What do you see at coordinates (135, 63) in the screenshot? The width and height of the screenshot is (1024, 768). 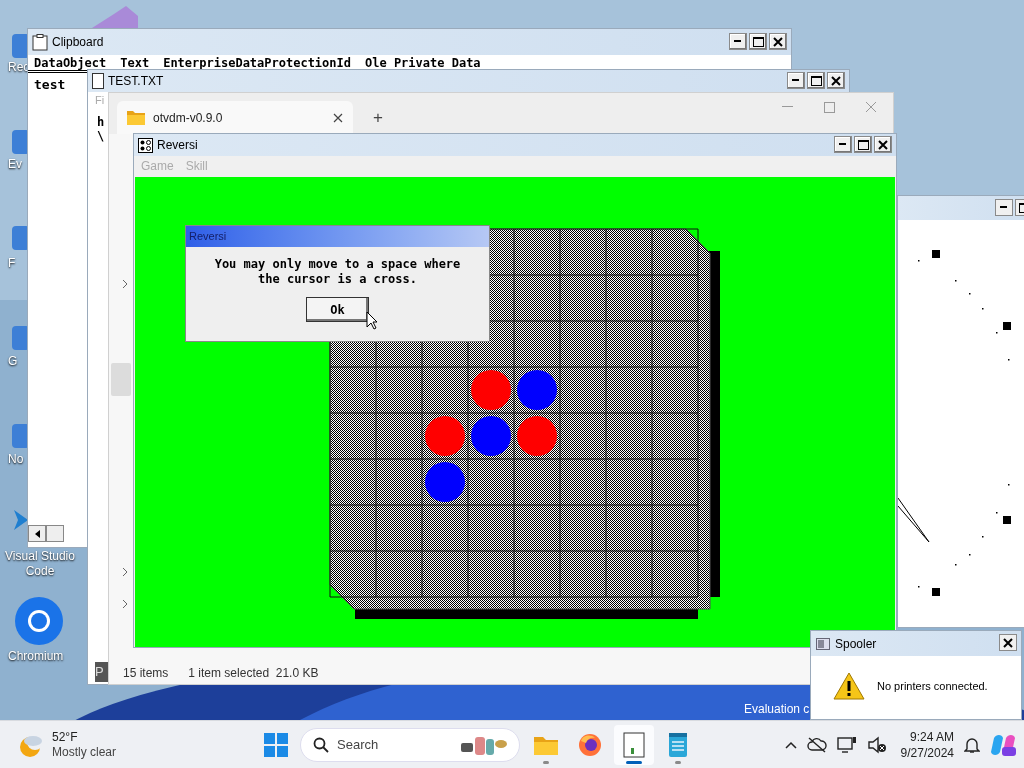 I see `column-header: Text` at bounding box center [135, 63].